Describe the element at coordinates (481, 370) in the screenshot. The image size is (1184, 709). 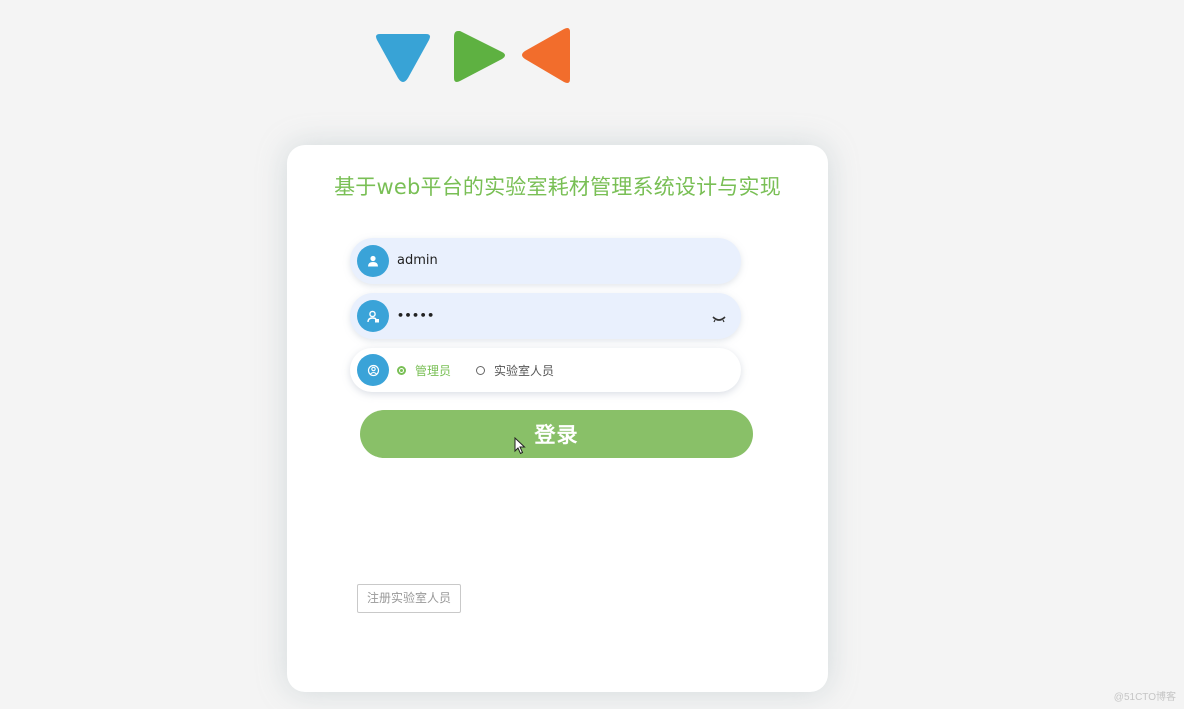
I see `radio-unchecked-icon` at that location.